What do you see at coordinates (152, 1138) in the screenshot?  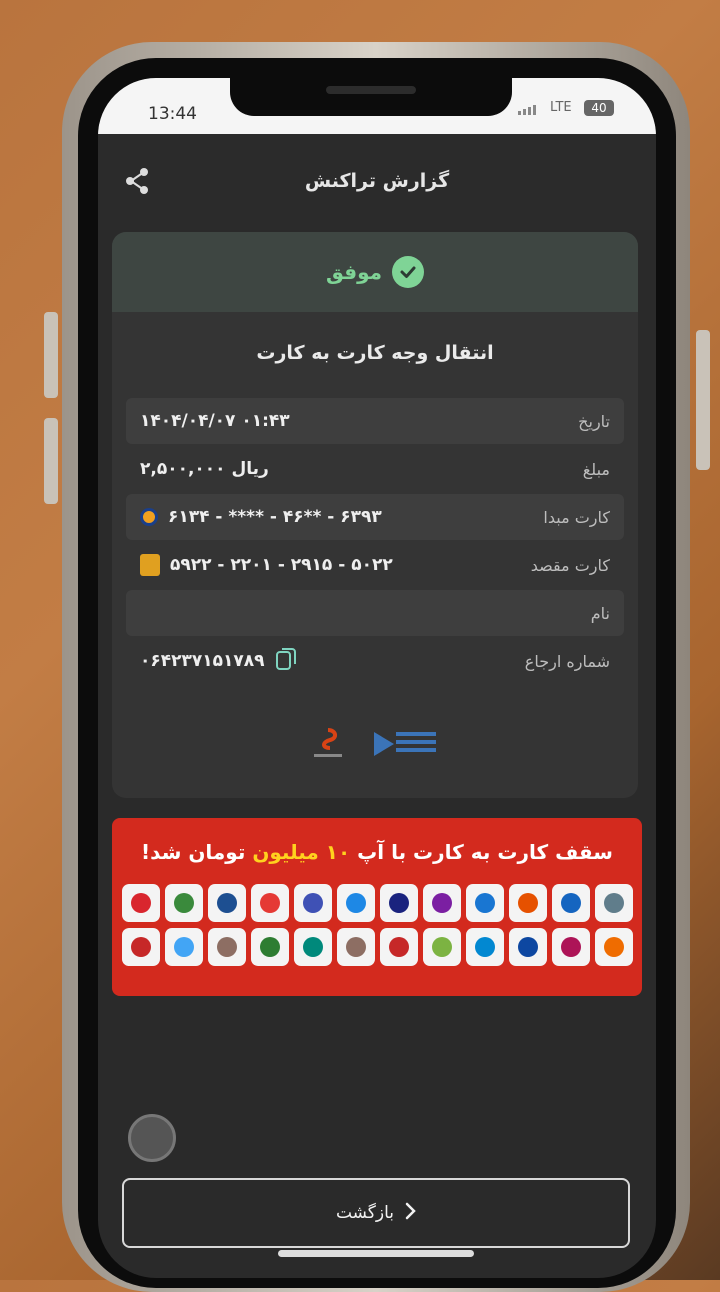 I see `assistive-touch-button` at bounding box center [152, 1138].